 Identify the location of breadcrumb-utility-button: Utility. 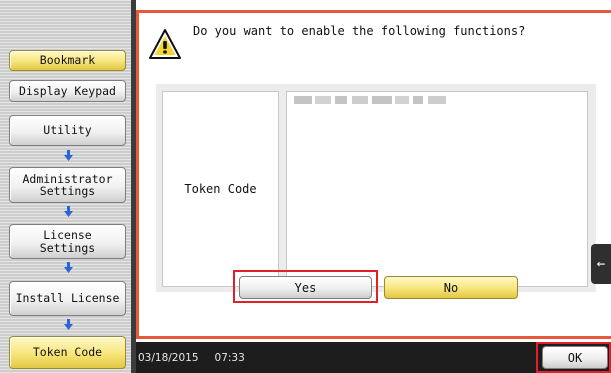
(67, 130).